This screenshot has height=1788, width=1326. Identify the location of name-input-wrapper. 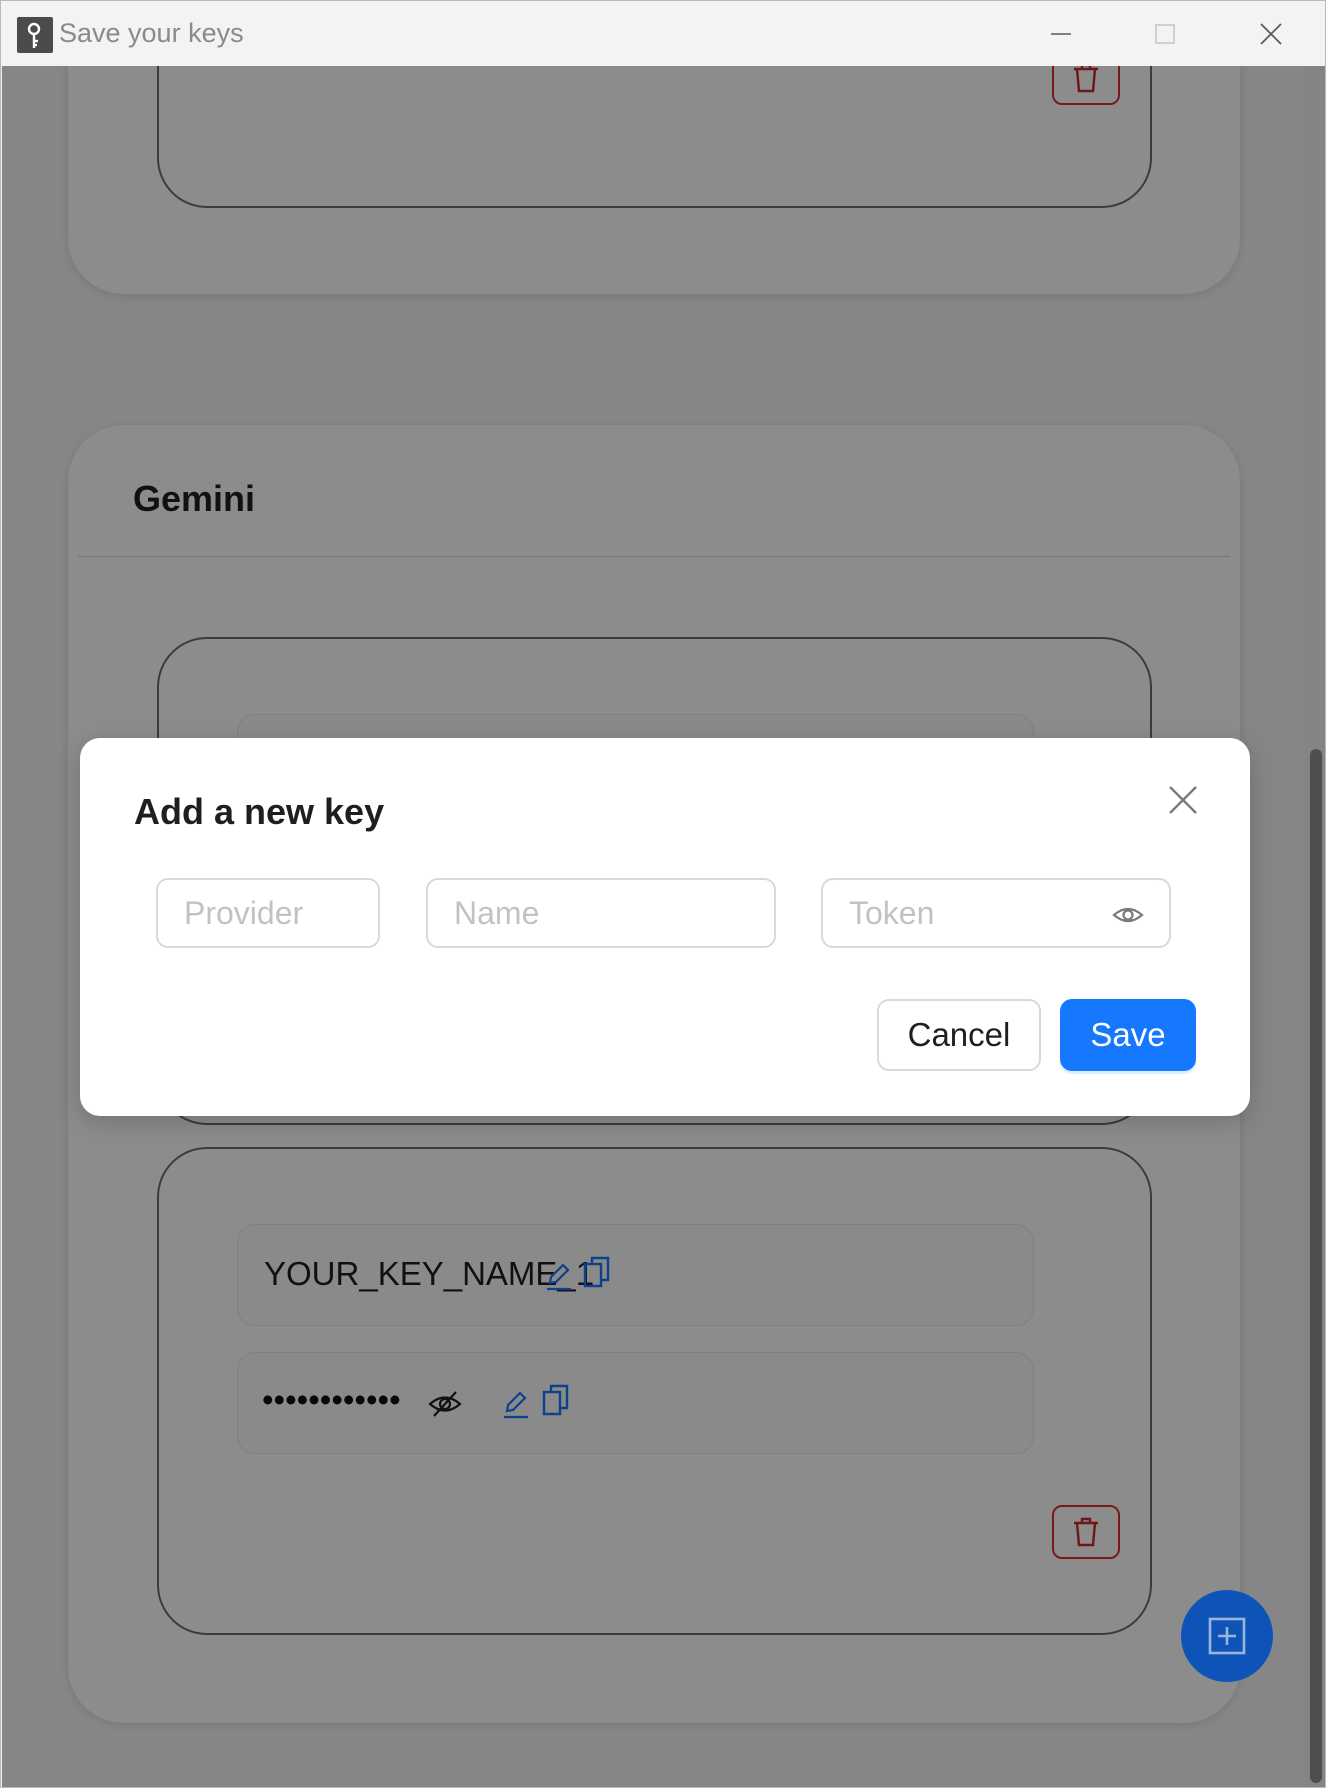
(601, 913).